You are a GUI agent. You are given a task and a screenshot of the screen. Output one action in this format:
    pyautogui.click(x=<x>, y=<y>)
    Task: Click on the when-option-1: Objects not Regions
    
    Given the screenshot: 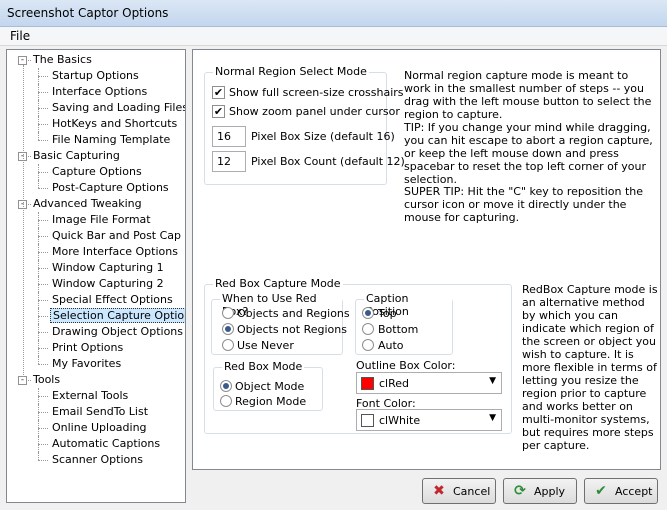 What is the action you would take?
    pyautogui.click(x=292, y=329)
    